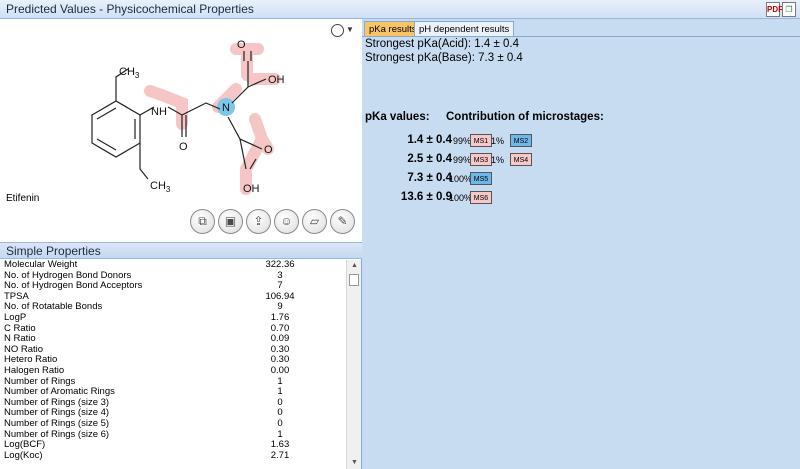  What do you see at coordinates (159, 112) in the screenshot?
I see `atom-nh: NH` at bounding box center [159, 112].